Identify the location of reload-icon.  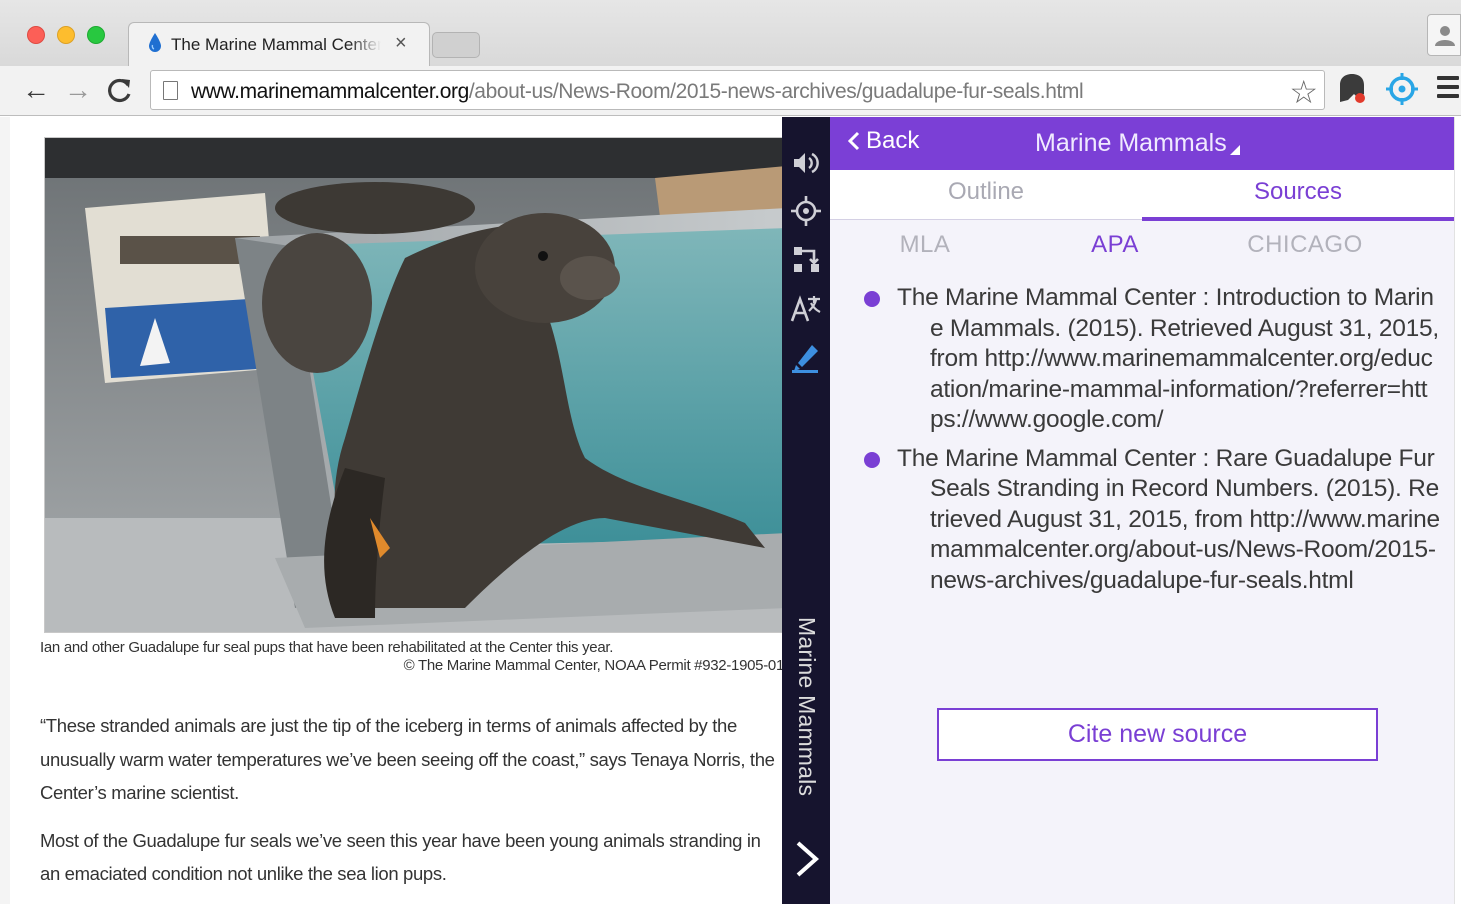
(120, 90).